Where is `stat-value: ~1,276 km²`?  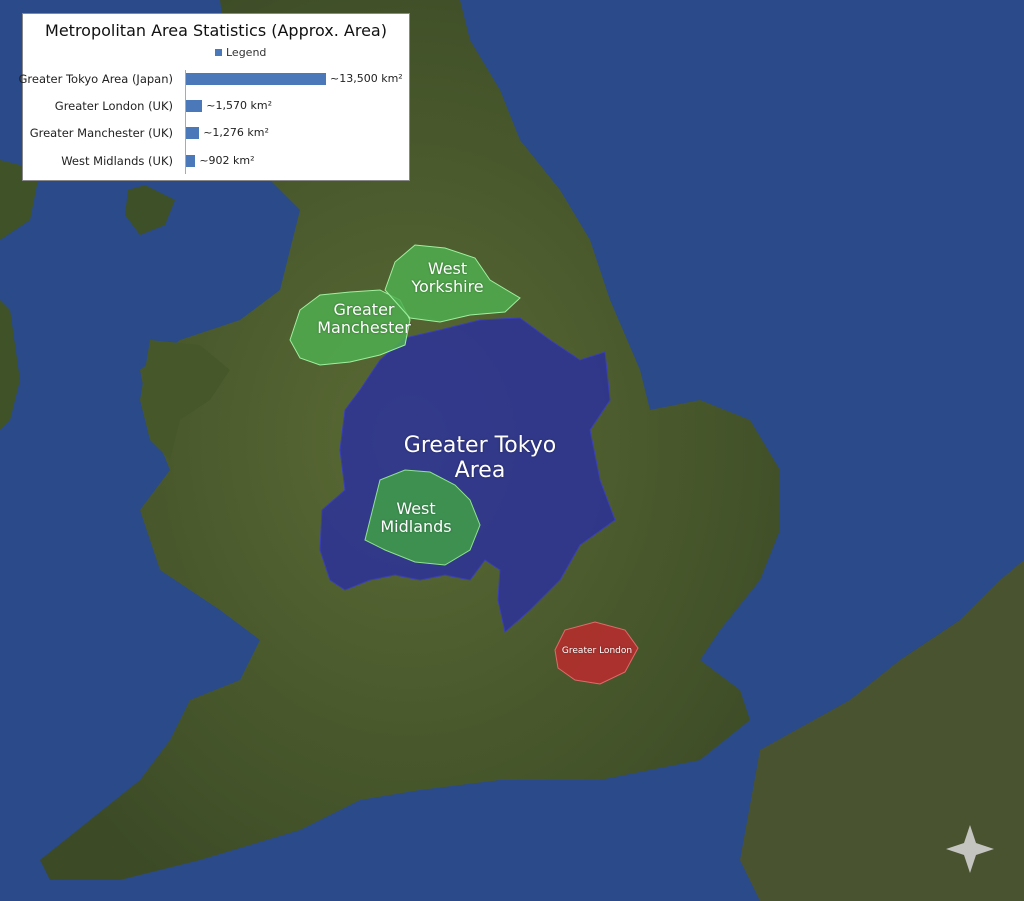 stat-value: ~1,276 km² is located at coordinates (236, 132).